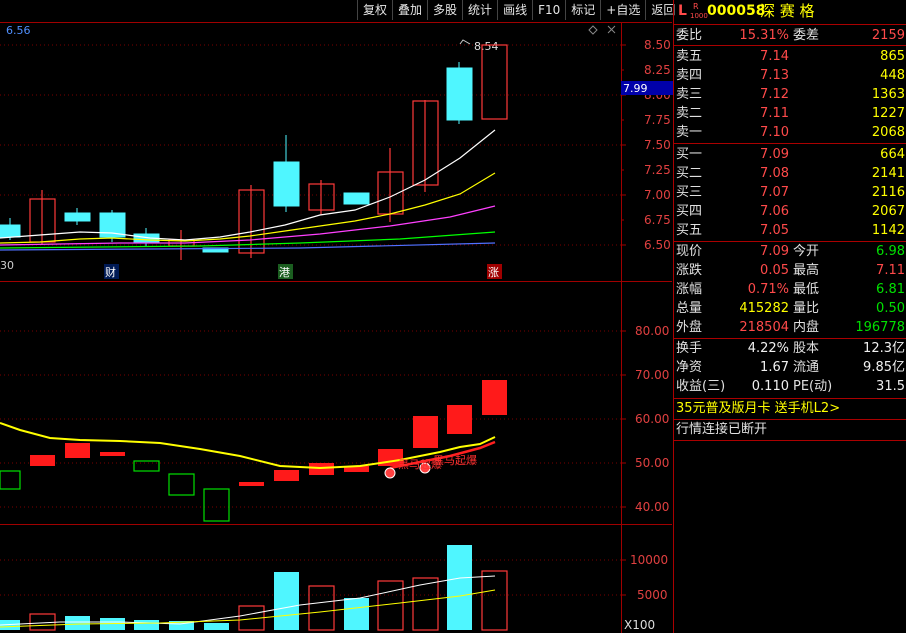  Describe the element at coordinates (890, 386) in the screenshot. I see `stat-value: 31.5` at that location.